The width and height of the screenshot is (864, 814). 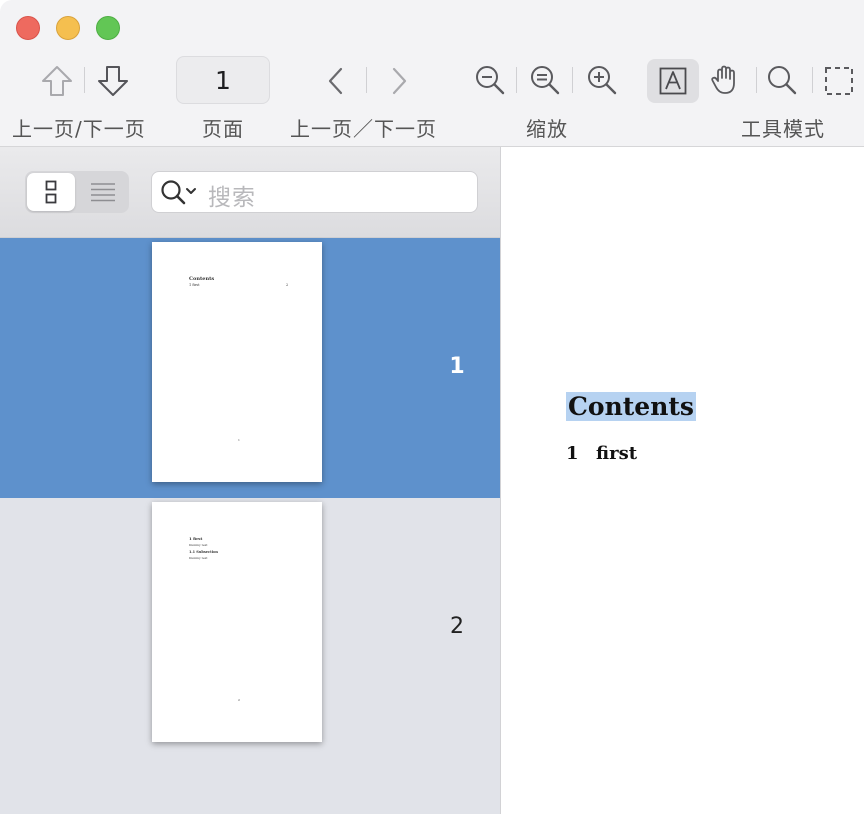 What do you see at coordinates (239, 440) in the screenshot?
I see `mini-footer: 1` at bounding box center [239, 440].